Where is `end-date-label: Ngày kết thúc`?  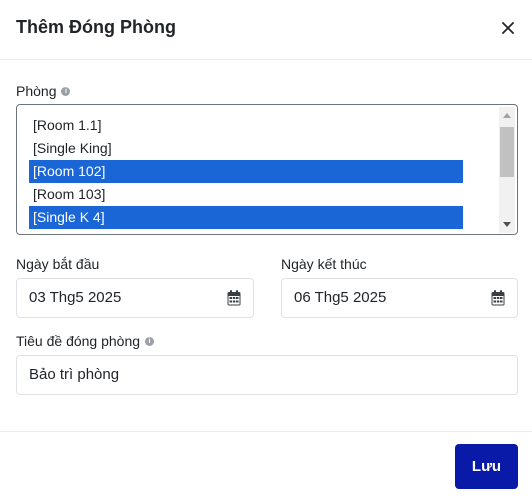 end-date-label: Ngày kết thúc is located at coordinates (324, 264).